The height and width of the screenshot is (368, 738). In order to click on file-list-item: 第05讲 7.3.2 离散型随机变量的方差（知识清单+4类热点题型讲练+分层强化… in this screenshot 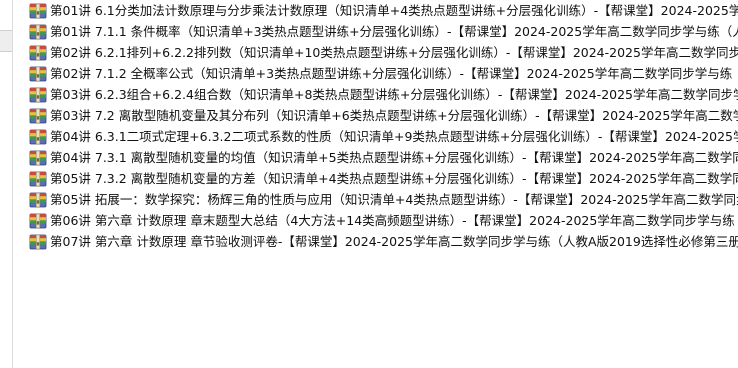, I will do `click(383, 178)`.